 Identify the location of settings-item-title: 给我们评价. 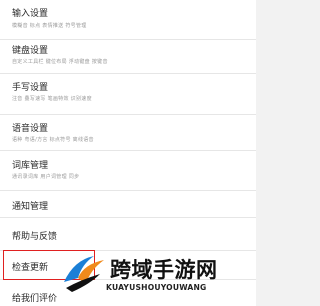
(35, 299).